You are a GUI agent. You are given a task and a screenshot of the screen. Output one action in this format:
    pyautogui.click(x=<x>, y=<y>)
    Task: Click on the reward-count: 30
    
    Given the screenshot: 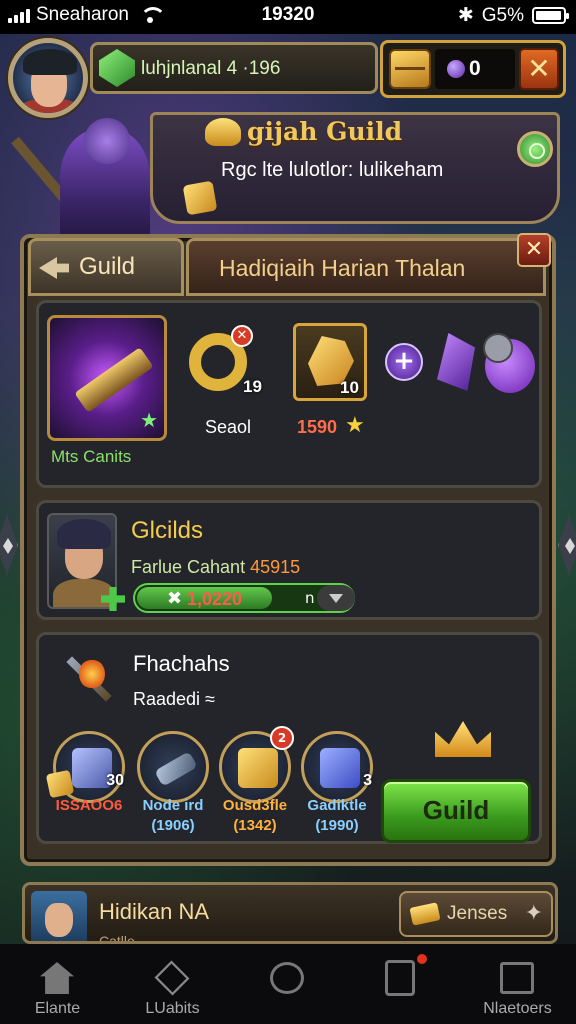 What is the action you would take?
    pyautogui.click(x=115, y=780)
    